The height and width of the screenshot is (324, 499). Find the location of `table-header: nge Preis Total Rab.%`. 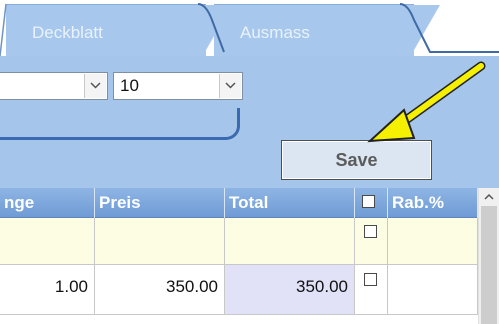

table-header: nge Preis Total Rab.% is located at coordinates (239, 203).